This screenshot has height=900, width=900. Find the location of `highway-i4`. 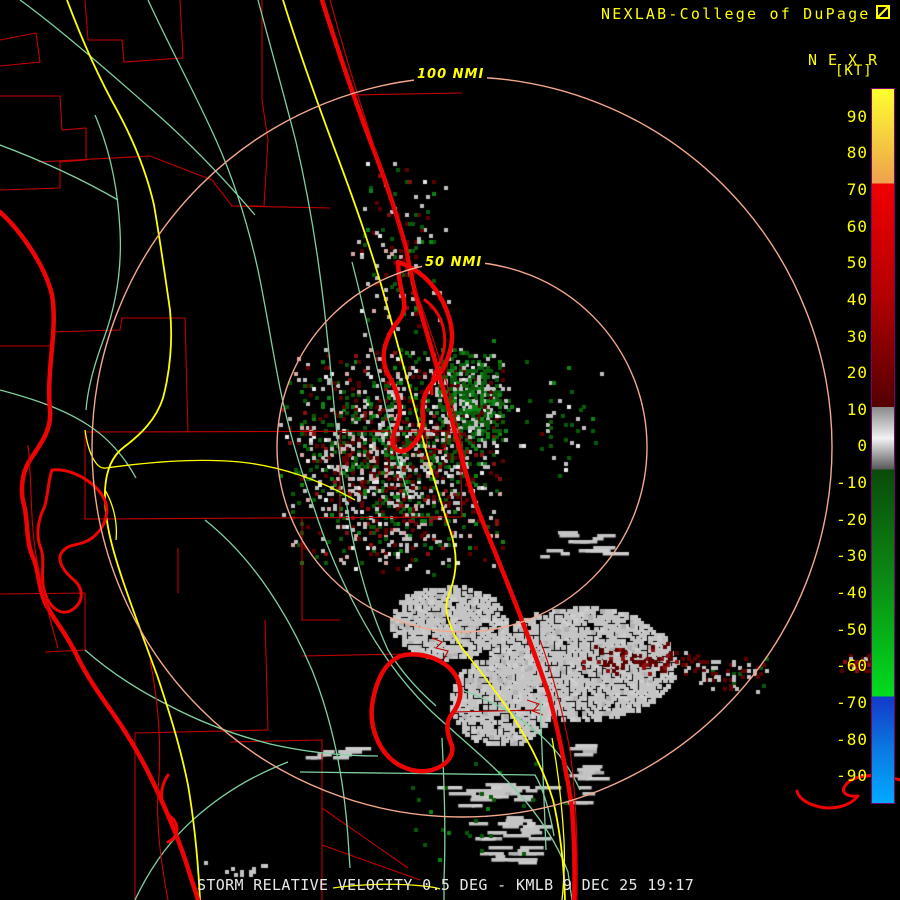

highway-i4 is located at coordinates (230, 480).